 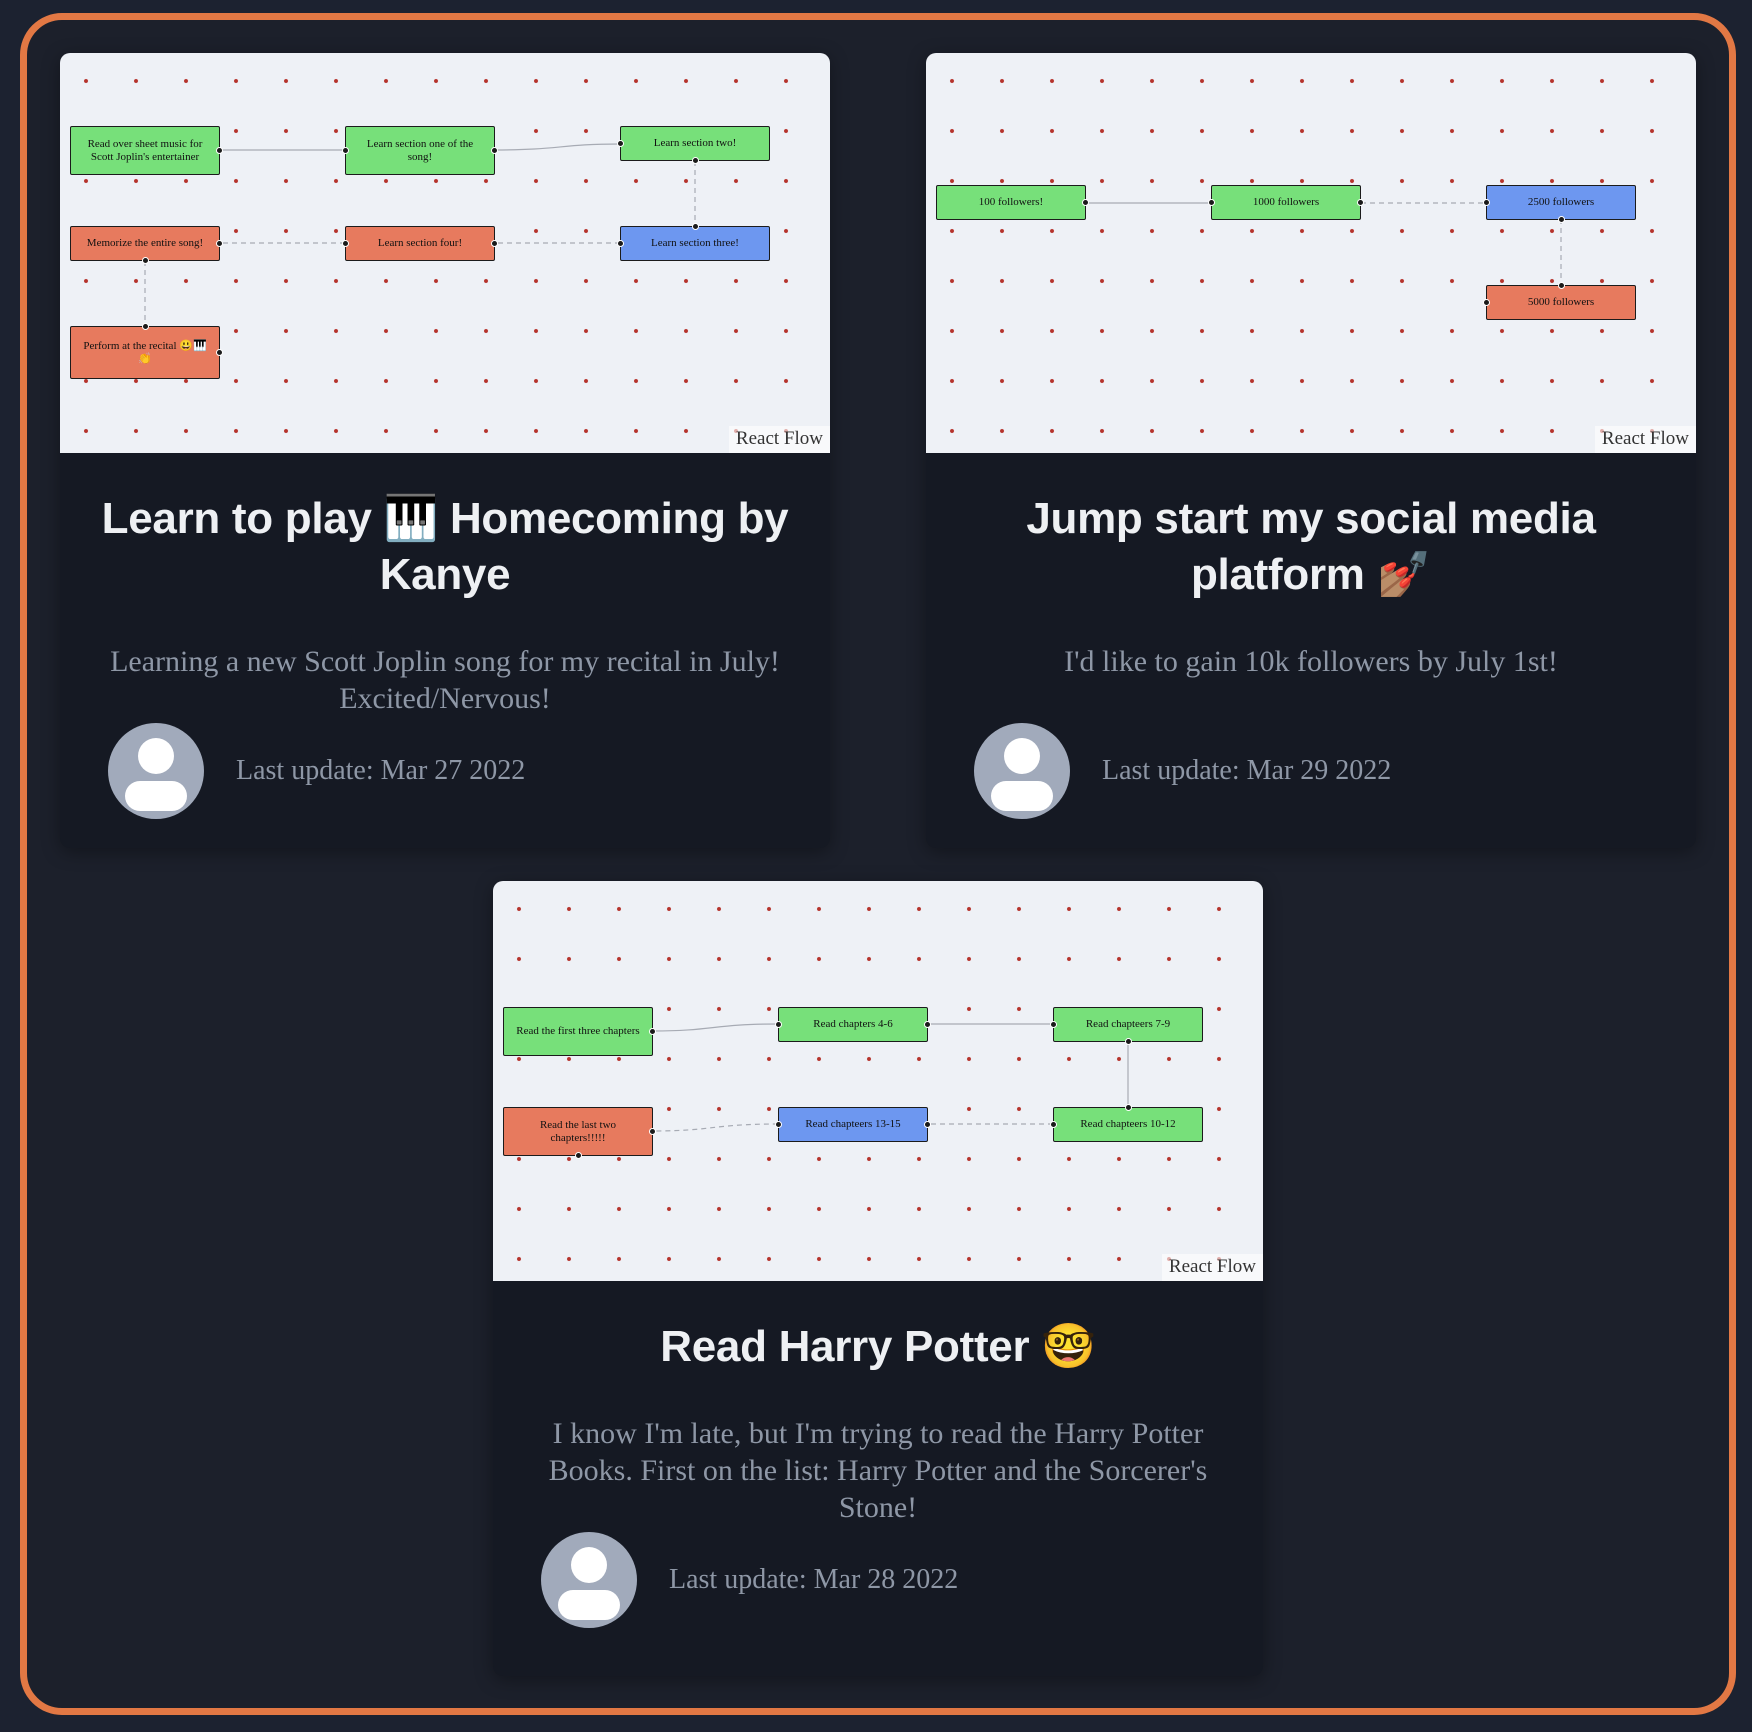 I want to click on flow-node: Learn section two!, so click(x=693, y=145).